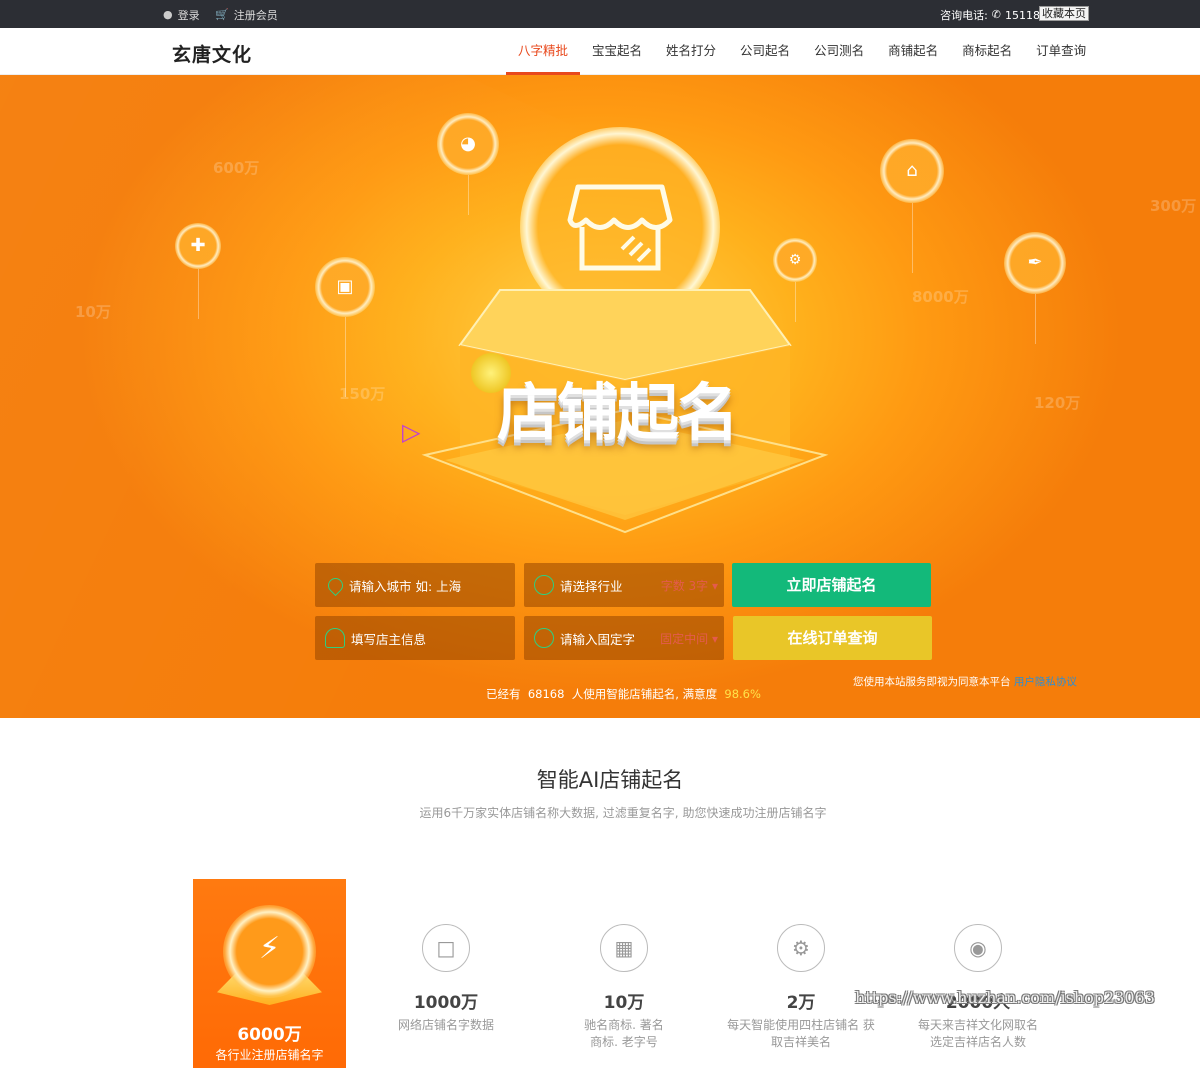 This screenshot has height=1068, width=1200. What do you see at coordinates (389, 639) in the screenshot?
I see `owner-placeholder: 填写店主信息` at bounding box center [389, 639].